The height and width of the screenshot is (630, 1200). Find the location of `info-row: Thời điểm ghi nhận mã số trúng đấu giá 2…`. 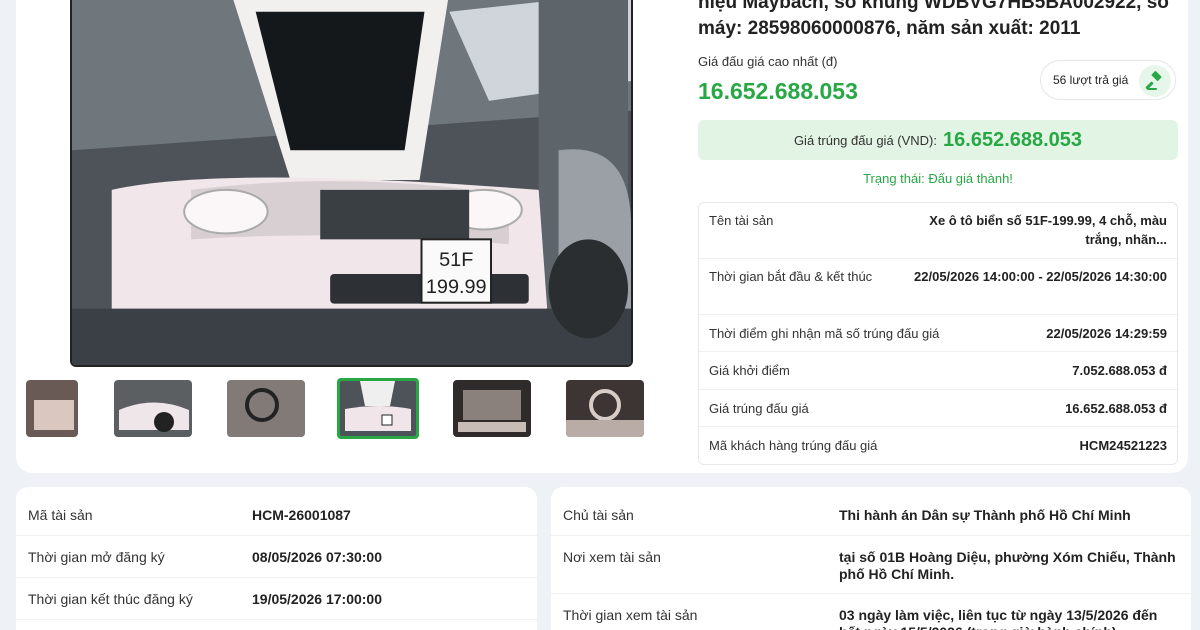

info-row: Thời điểm ghi nhận mã số trúng đấu giá 2… is located at coordinates (938, 333).